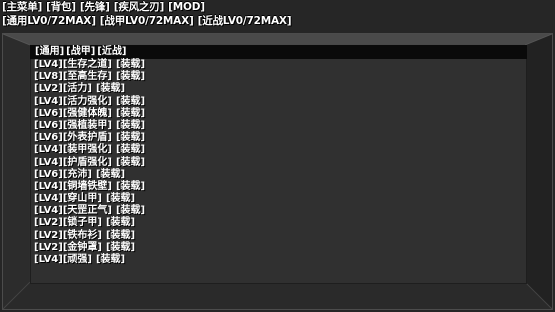  What do you see at coordinates (95, 7) in the screenshot?
I see `menu-item-2: [先锋]` at bounding box center [95, 7].